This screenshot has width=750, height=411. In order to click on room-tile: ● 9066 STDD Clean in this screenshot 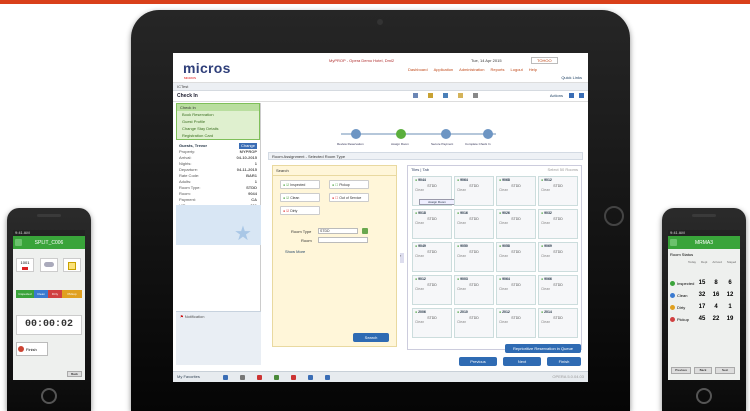, I will do `click(558, 290)`.